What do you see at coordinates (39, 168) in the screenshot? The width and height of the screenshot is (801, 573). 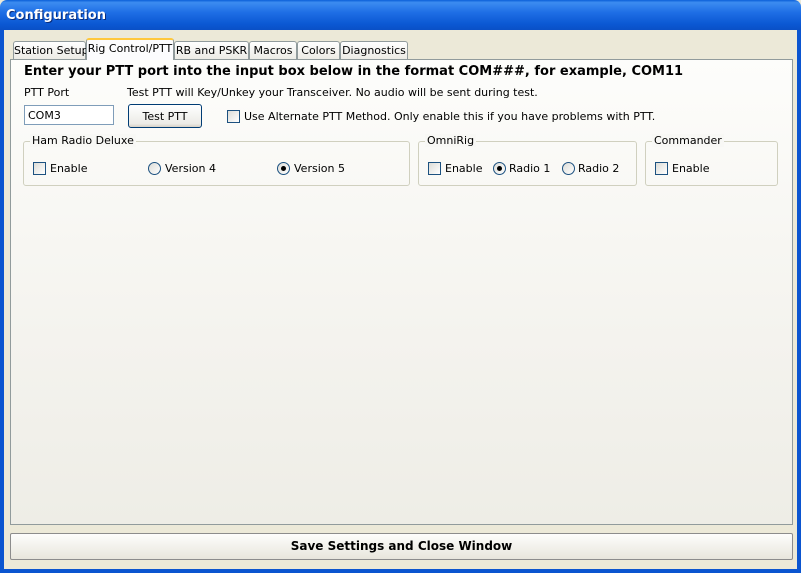 I see `hrd-enable-checkbox` at bounding box center [39, 168].